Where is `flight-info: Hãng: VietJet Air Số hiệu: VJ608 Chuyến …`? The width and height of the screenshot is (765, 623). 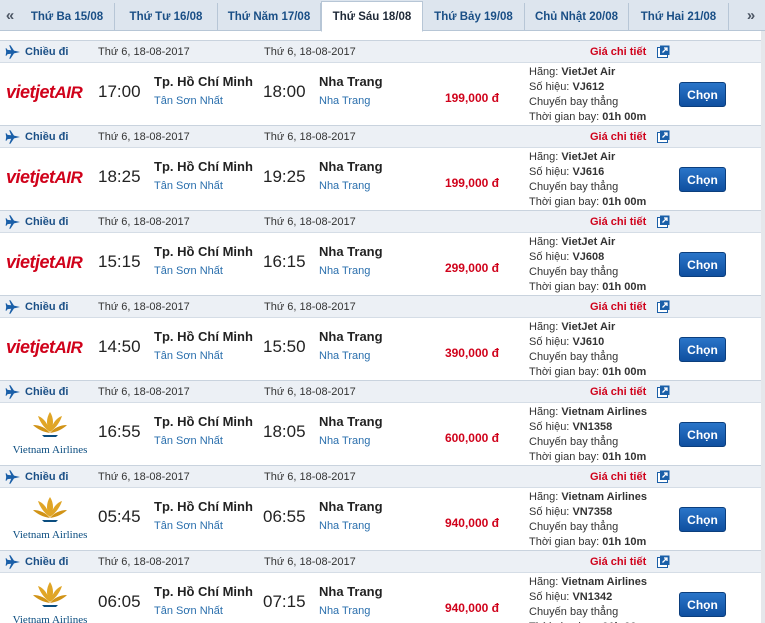 flight-info: Hãng: VietJet Air Số hiệu: VJ608 Chuyến … is located at coordinates (599, 265).